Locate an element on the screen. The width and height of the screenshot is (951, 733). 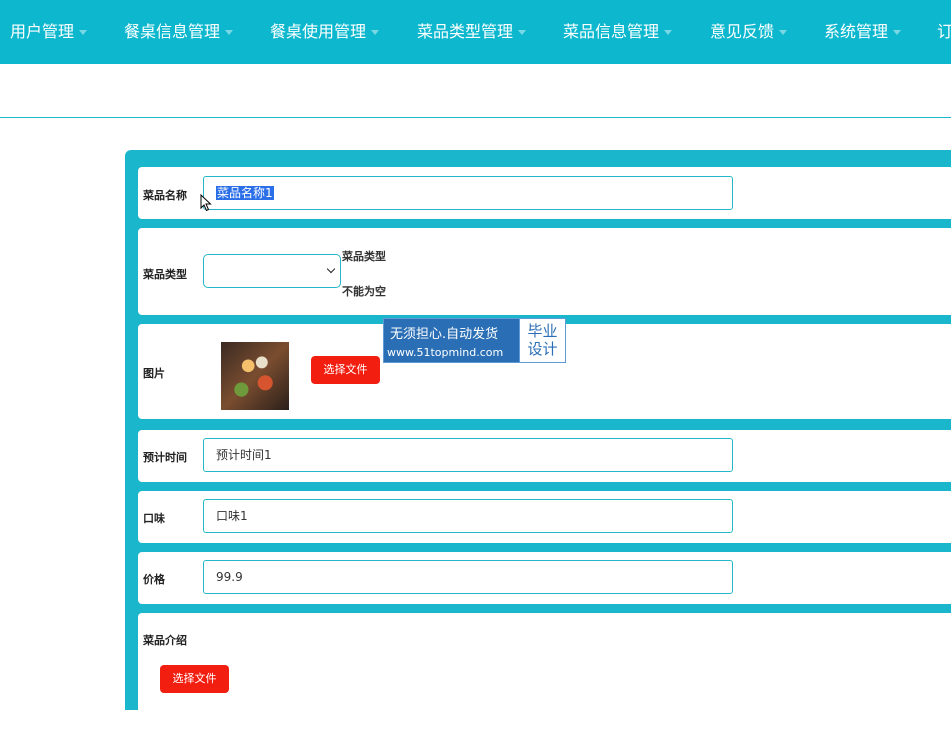
nav-label: 餐桌信息管理 is located at coordinates (172, 31).